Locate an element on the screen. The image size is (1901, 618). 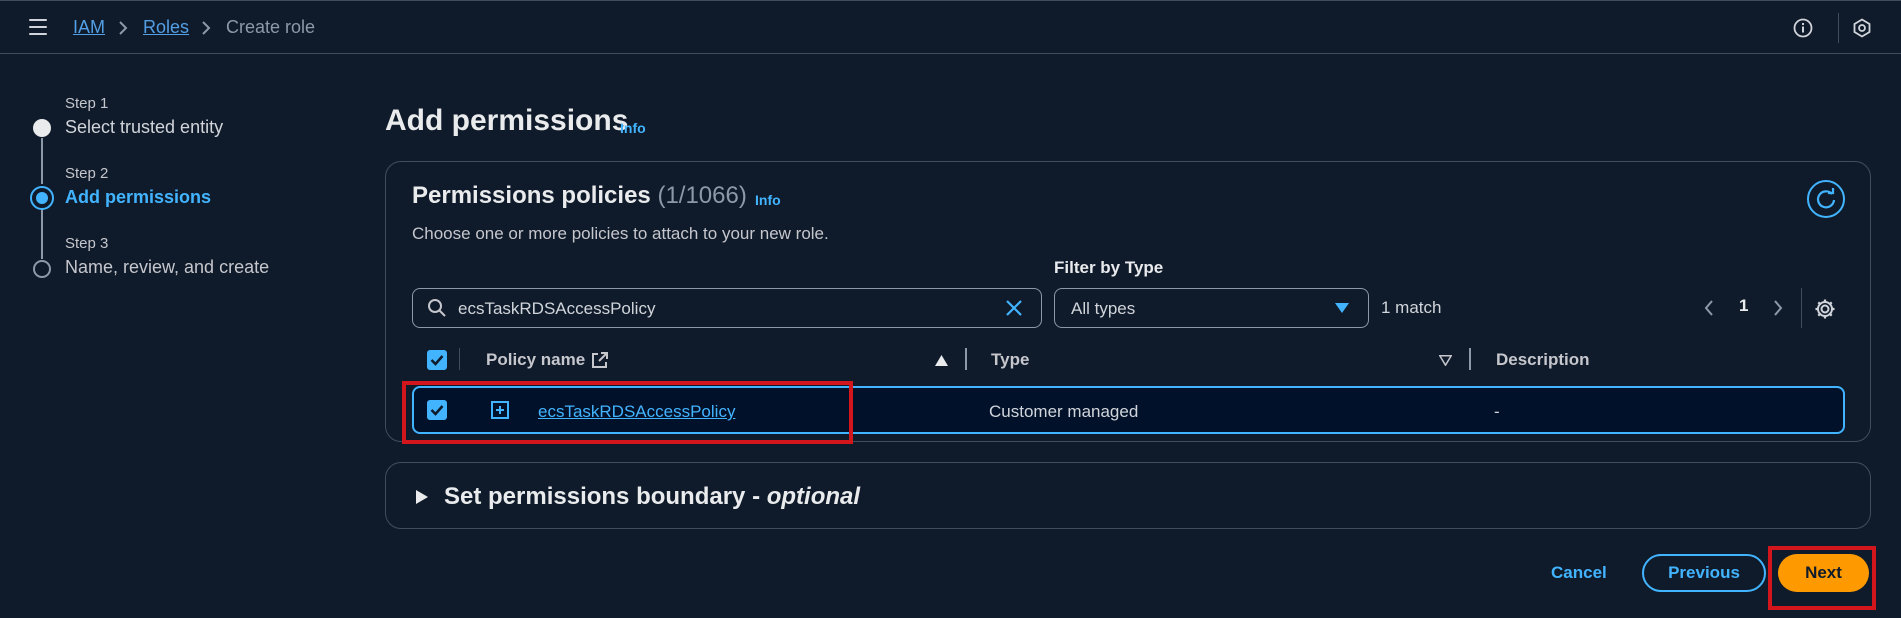
page-info-link: Info is located at coordinates (633, 128).